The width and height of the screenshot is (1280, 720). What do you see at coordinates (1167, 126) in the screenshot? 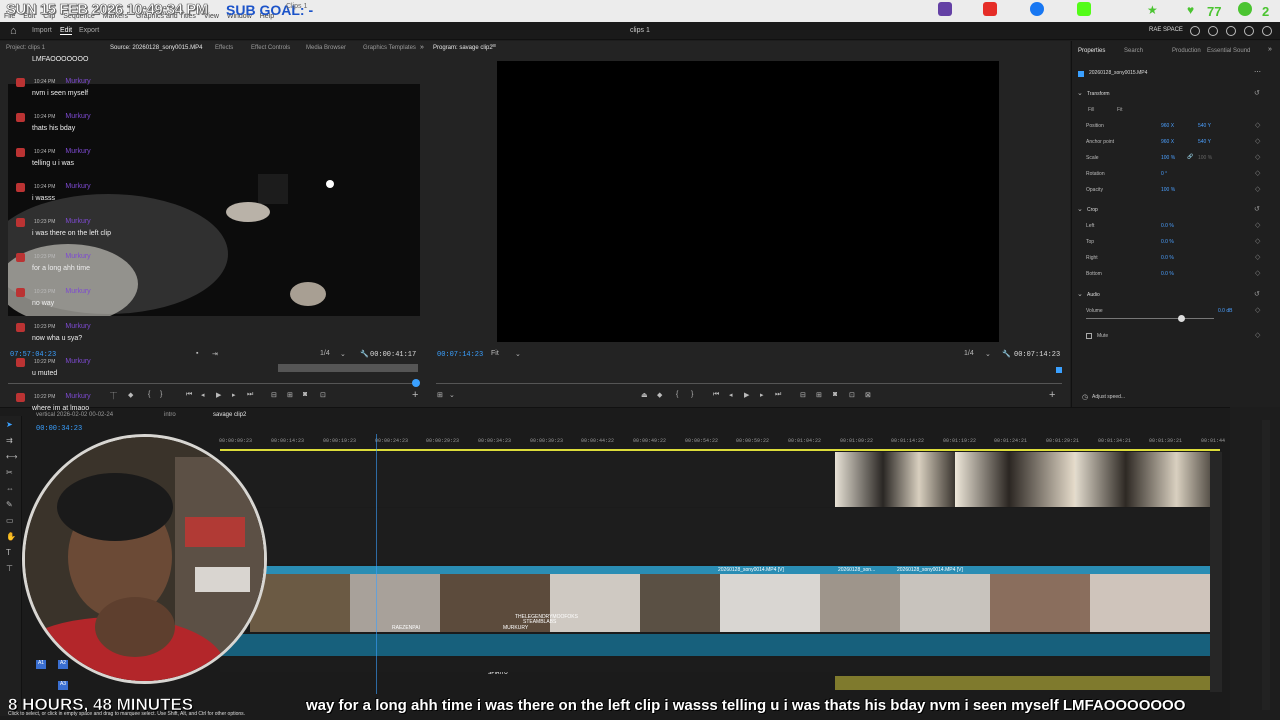
I see `position-x: 960 X` at bounding box center [1167, 126].